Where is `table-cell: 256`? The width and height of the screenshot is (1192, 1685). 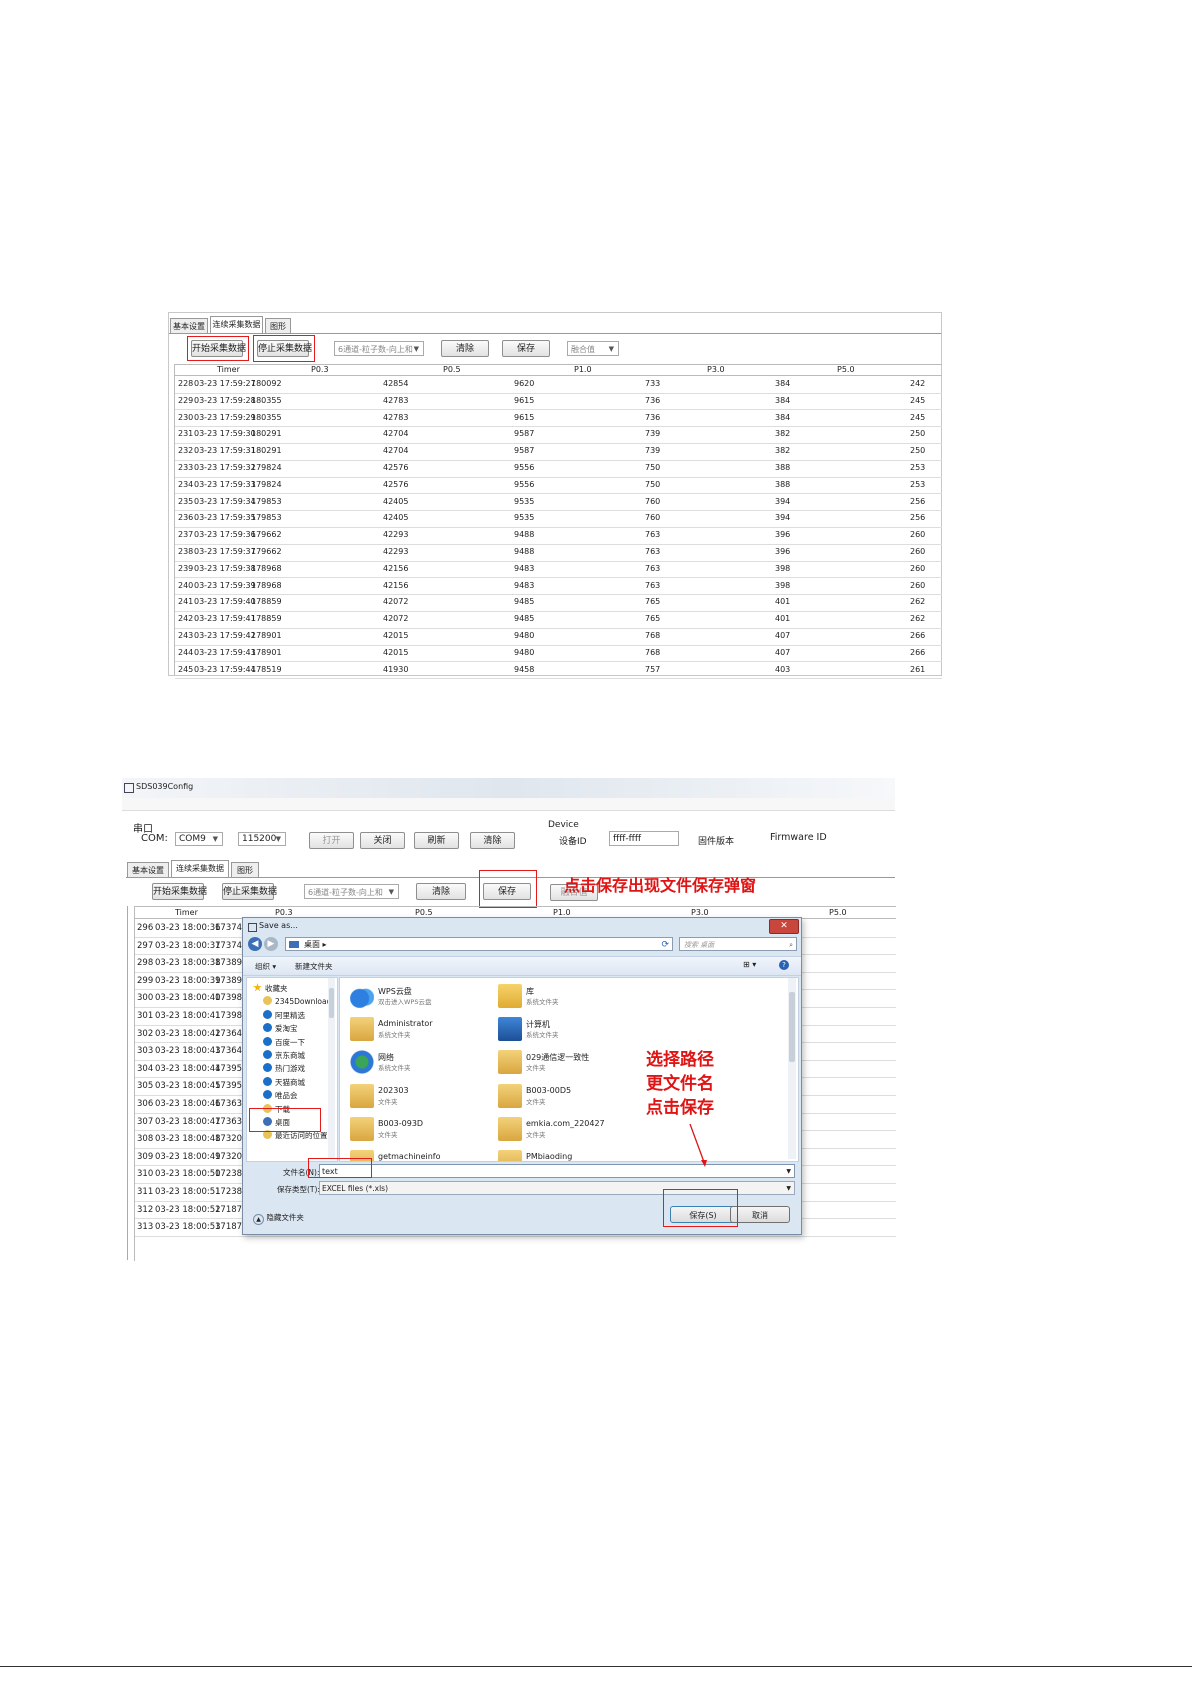
table-cell: 256 is located at coordinates (918, 501).